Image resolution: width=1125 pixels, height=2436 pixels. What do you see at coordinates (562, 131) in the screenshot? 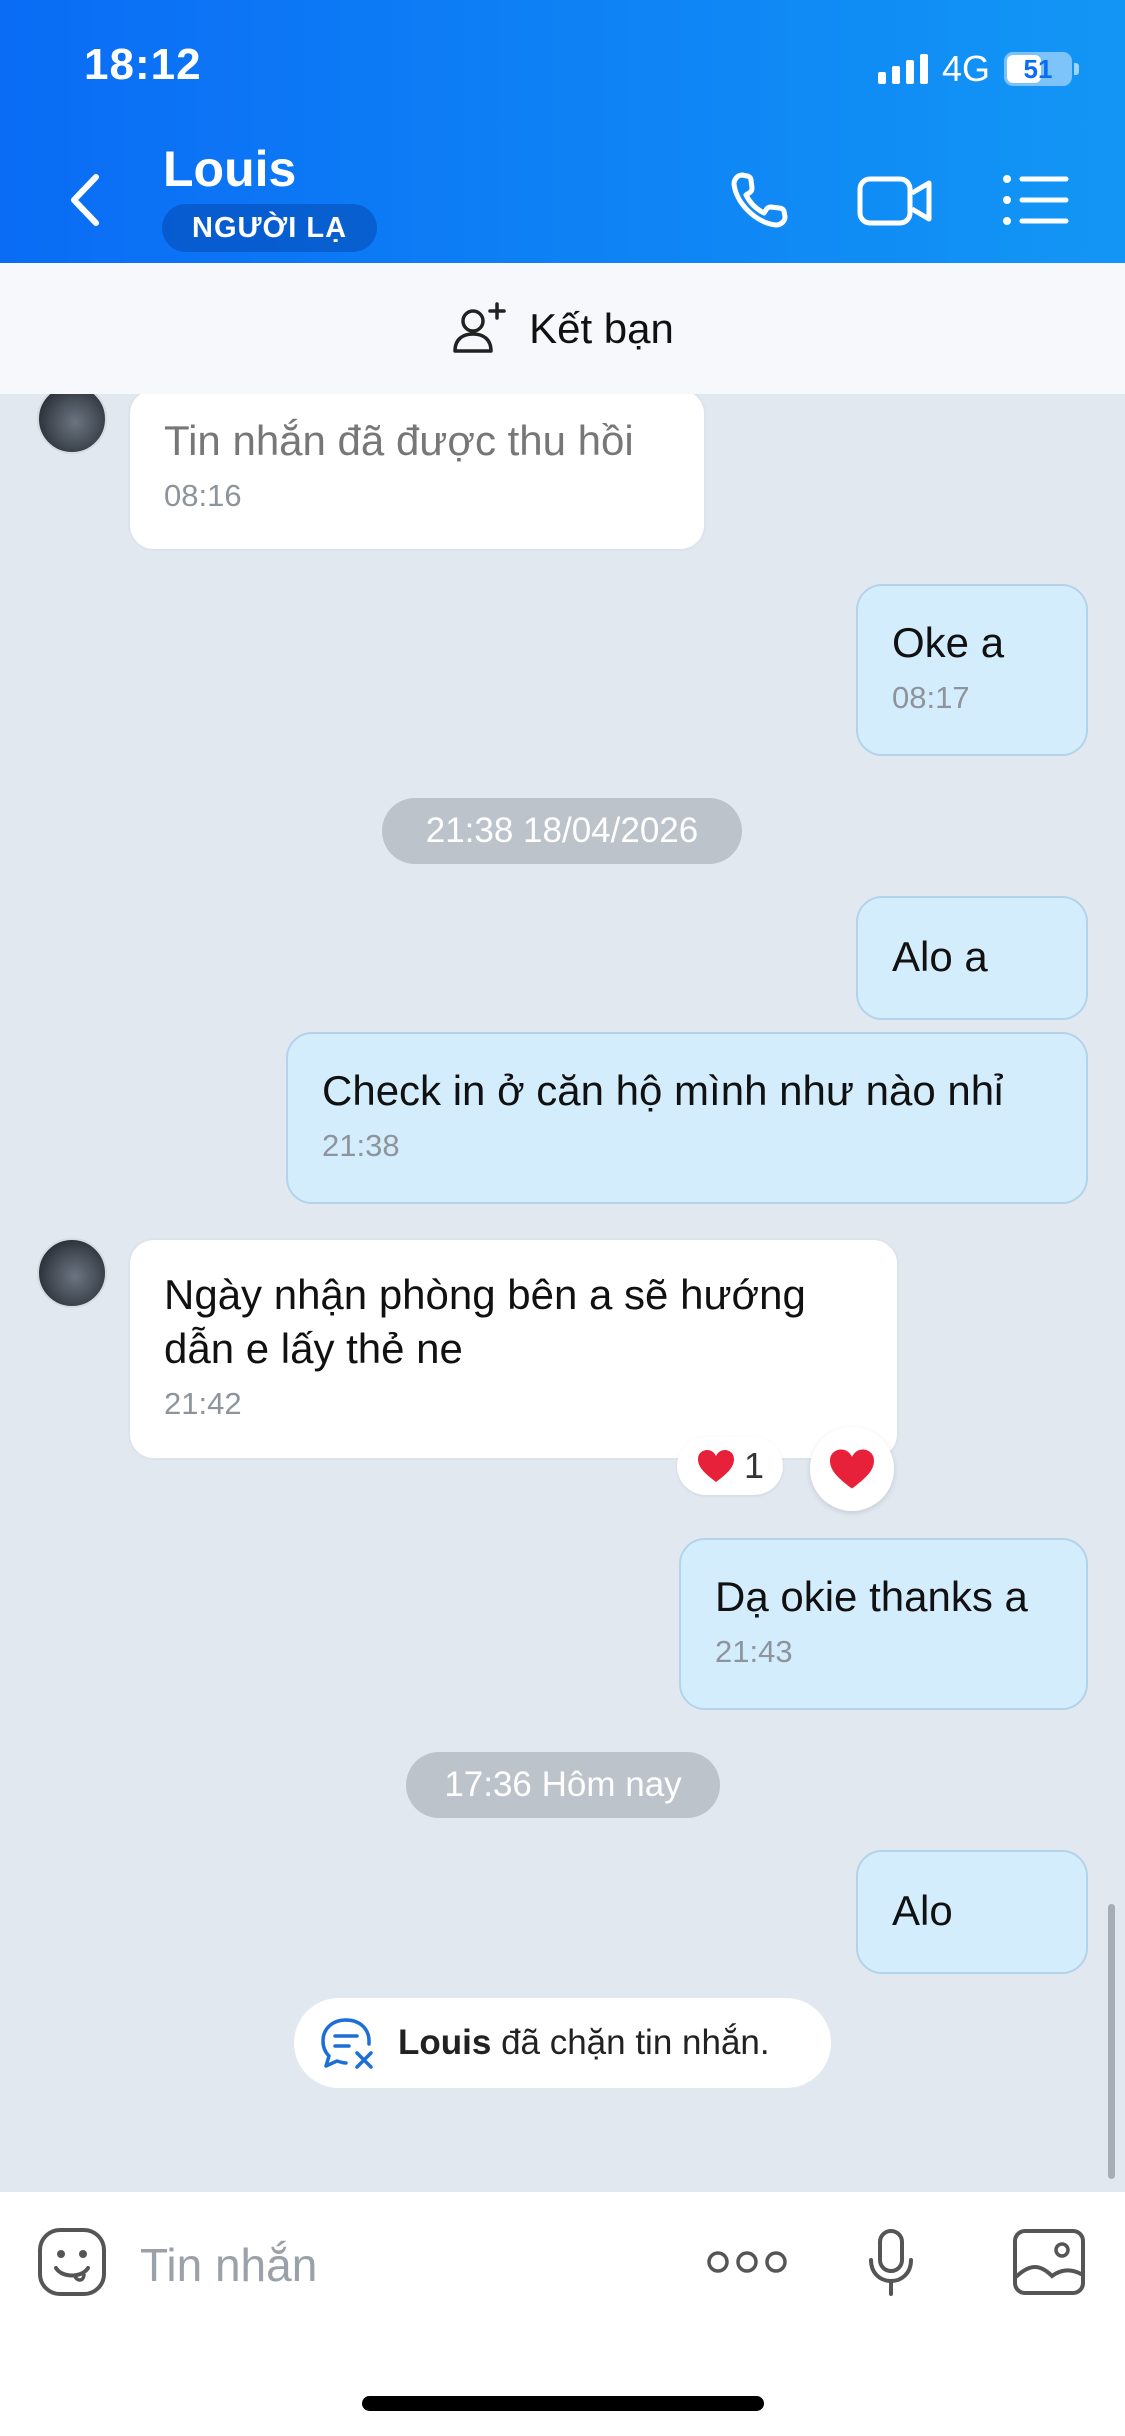
I see `chat-header: 18:12 4G 51 Louis NGƯỜI LẠ` at bounding box center [562, 131].